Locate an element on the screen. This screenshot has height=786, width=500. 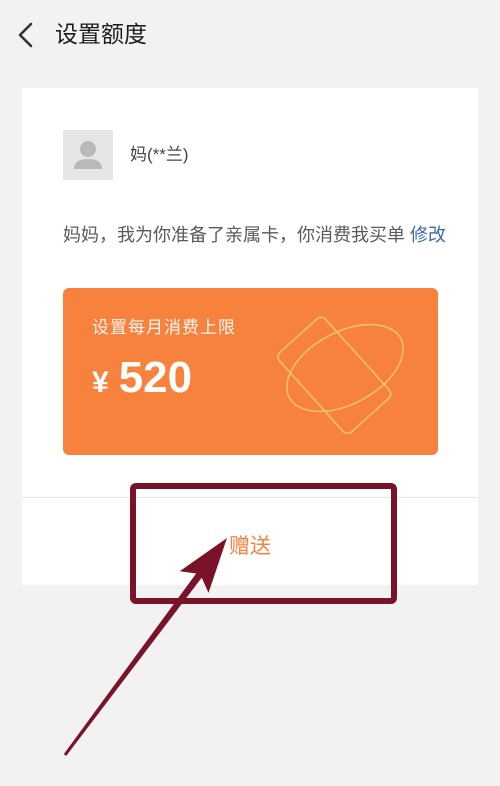
gift-button: 赠送 is located at coordinates (250, 541).